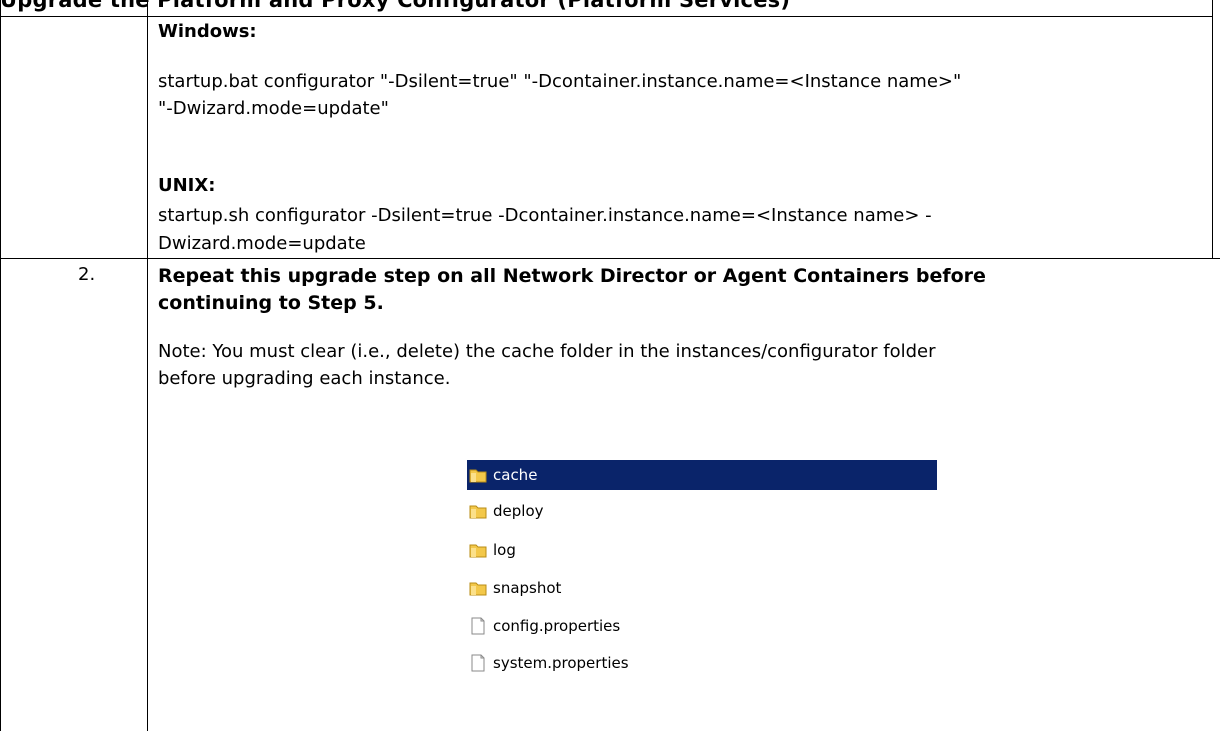  I want to click on file-list-item-snapshot: snapshot, so click(702, 588).